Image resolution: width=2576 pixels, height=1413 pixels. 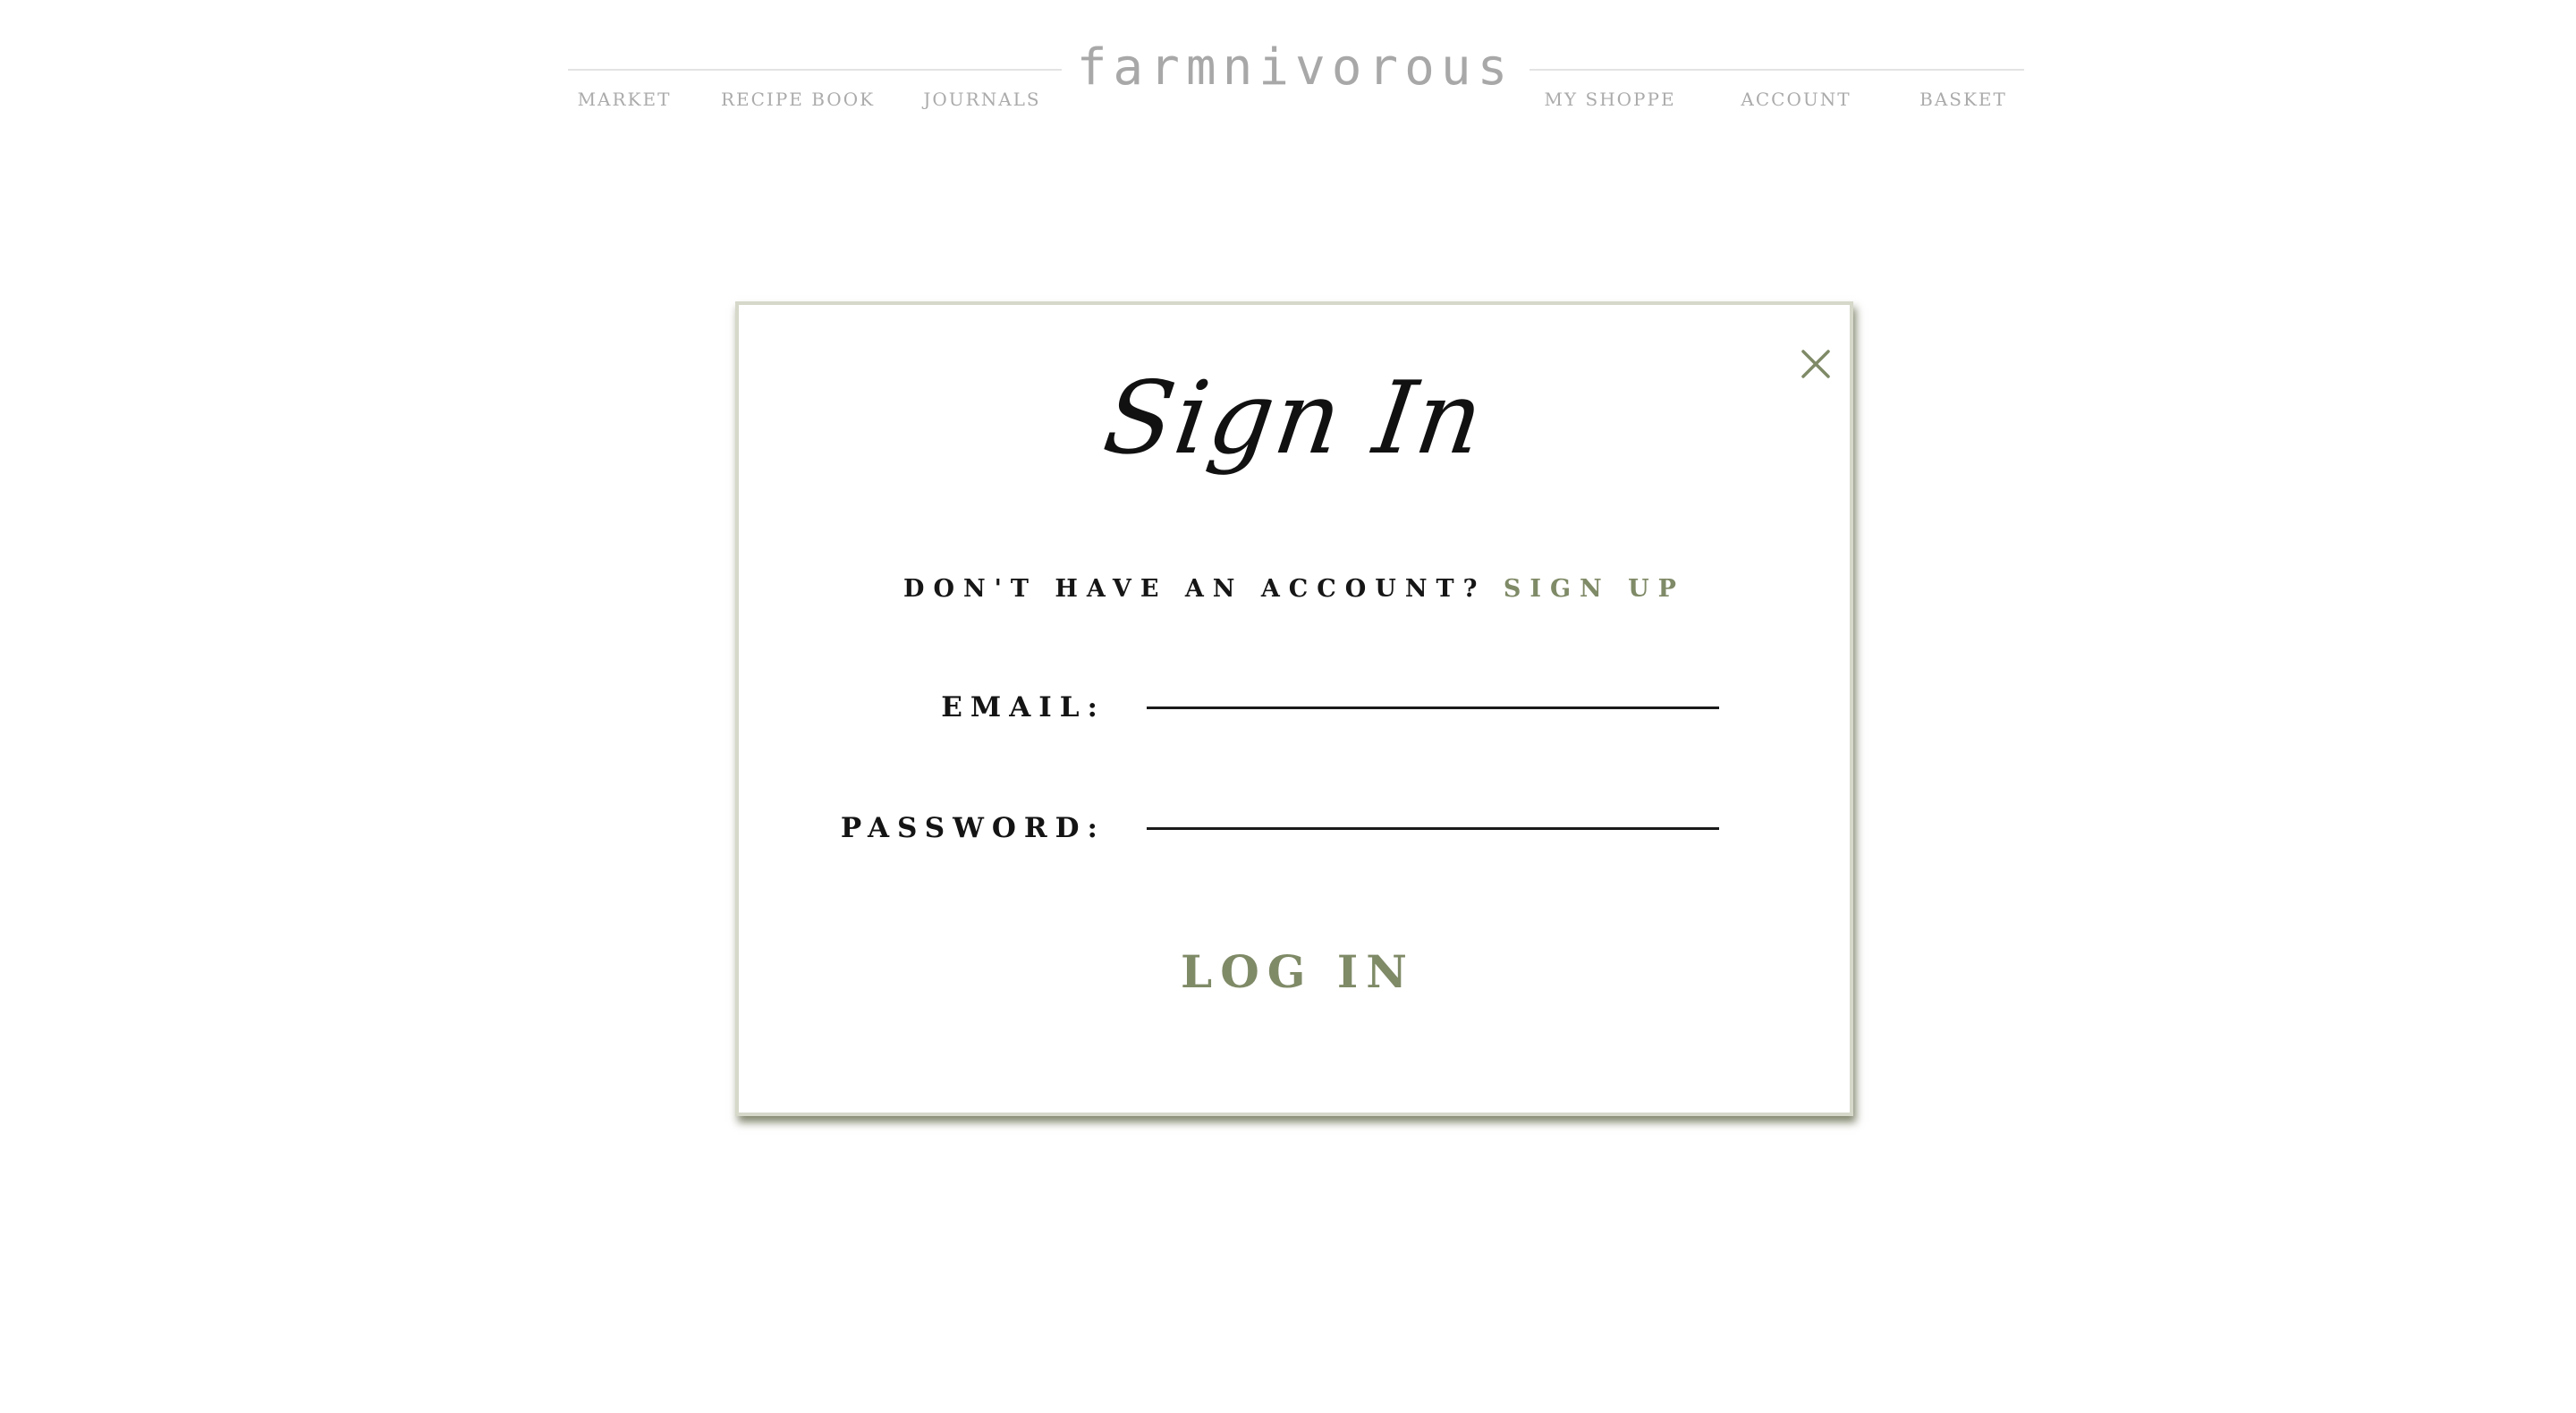 I want to click on nav-item-journals: JOURNALS, so click(x=982, y=99).